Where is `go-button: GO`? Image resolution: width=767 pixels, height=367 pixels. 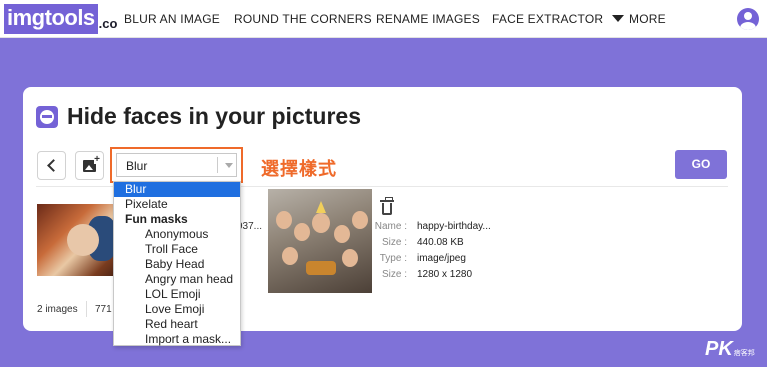
go-button: GO is located at coordinates (701, 164).